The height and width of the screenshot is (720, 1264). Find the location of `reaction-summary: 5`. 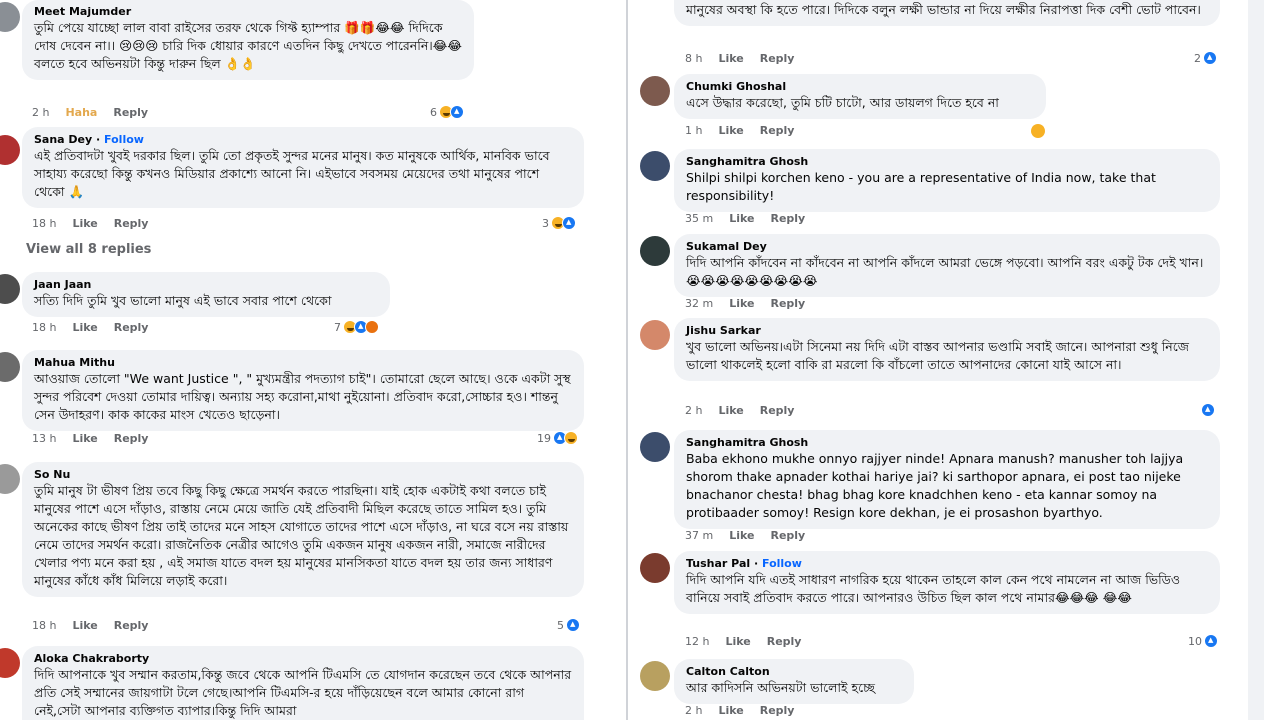

reaction-summary: 5 is located at coordinates (568, 625).